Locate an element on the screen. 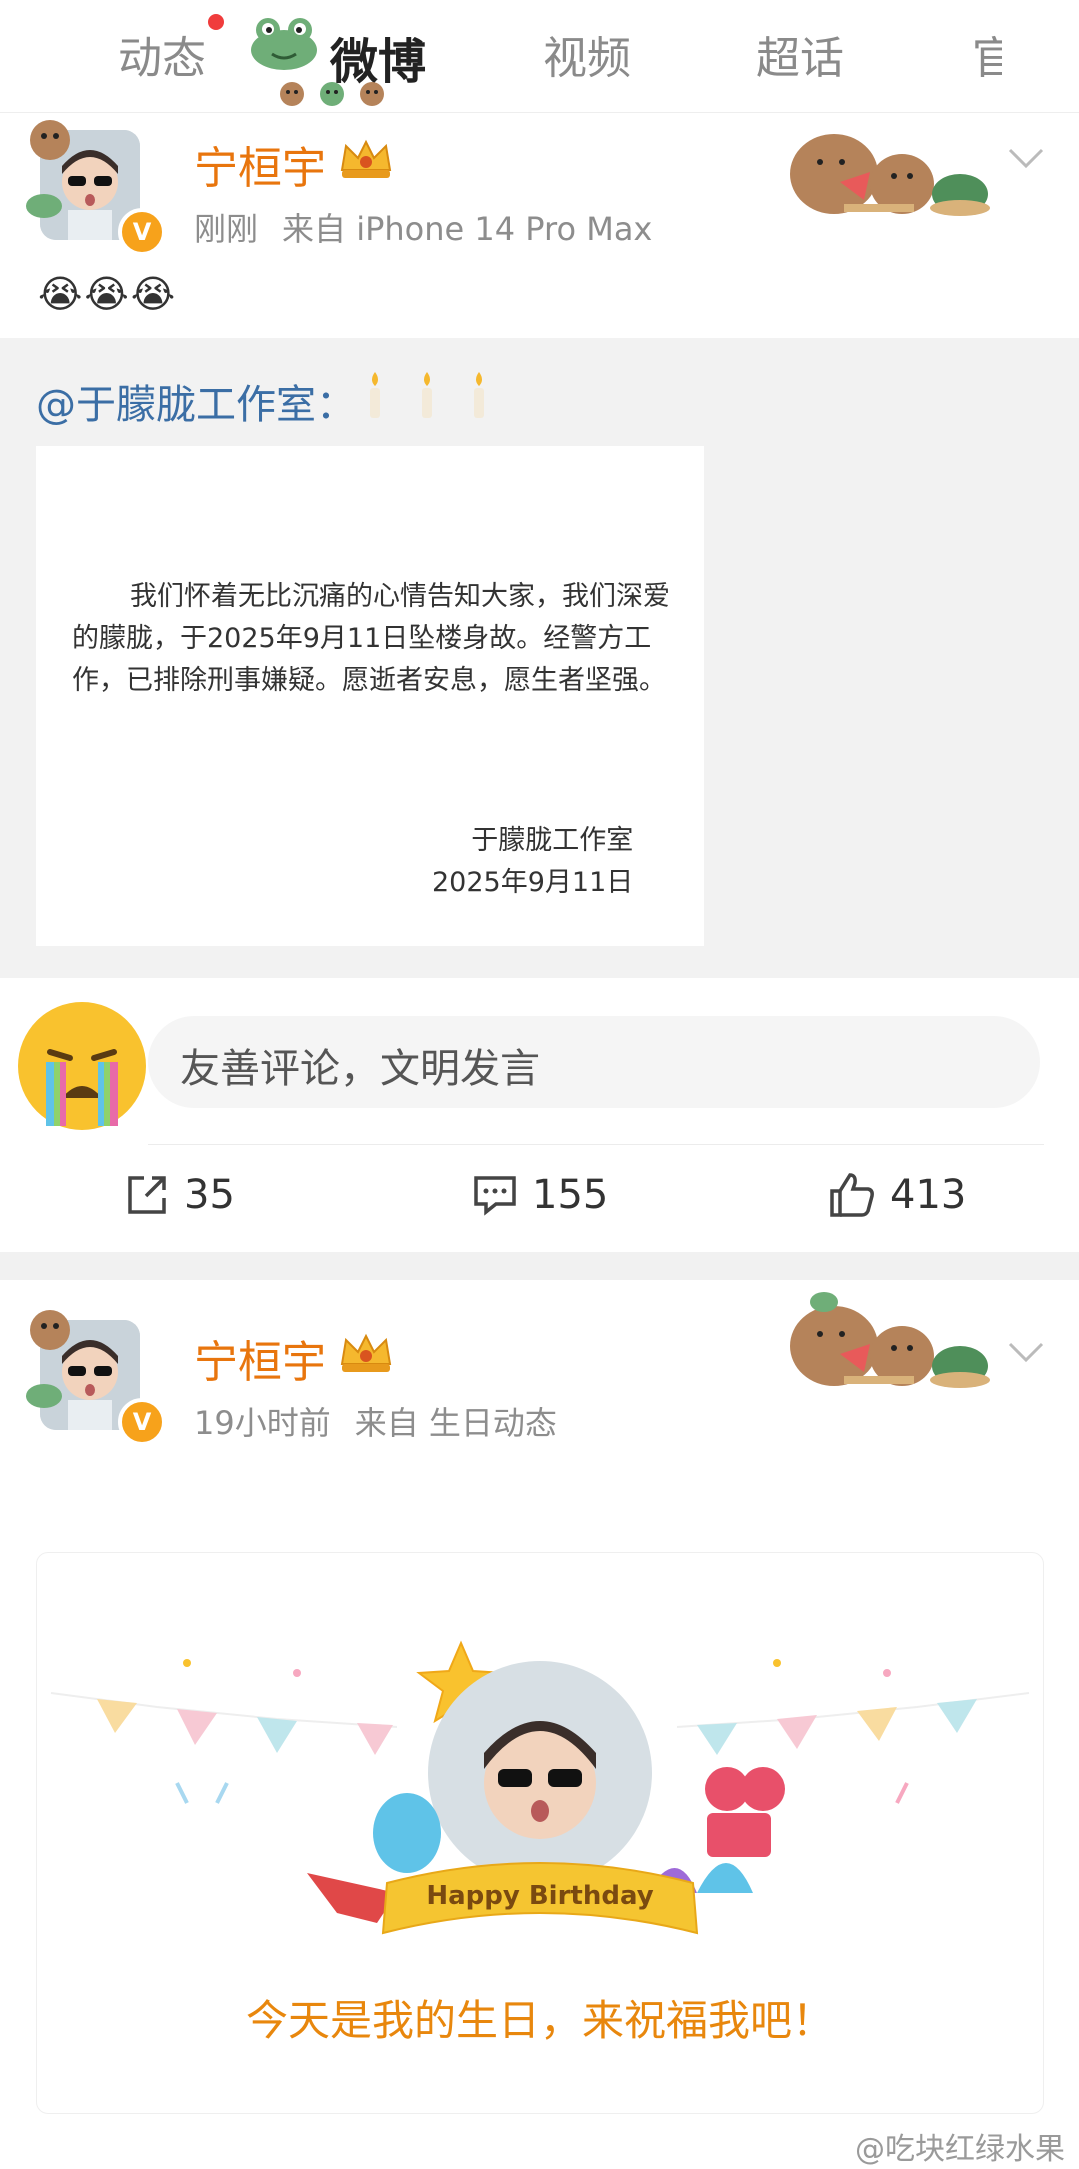 Image resolution: width=1079 pixels, height=2169 pixels. tab-video: 视频 is located at coordinates (587, 54).